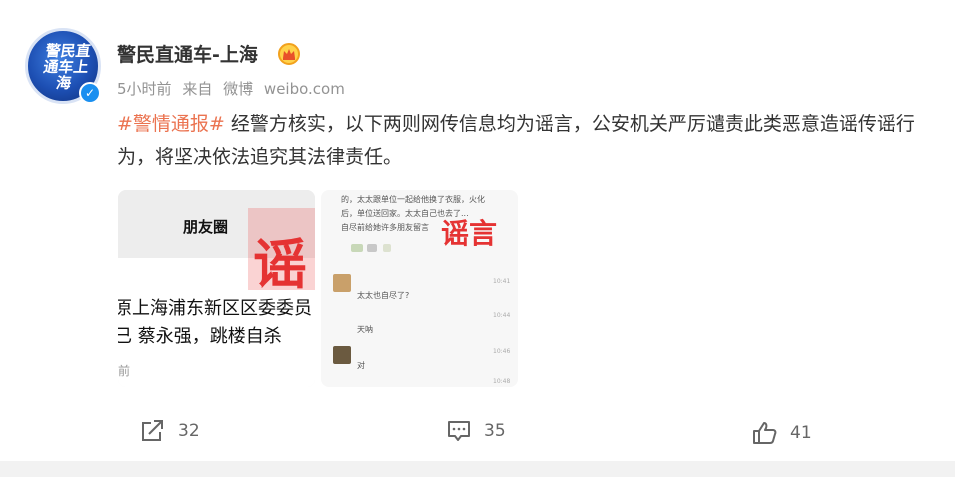 This screenshot has height=477, width=955. Describe the element at coordinates (124, 371) in the screenshot. I see `image-1-foot: 前` at that location.